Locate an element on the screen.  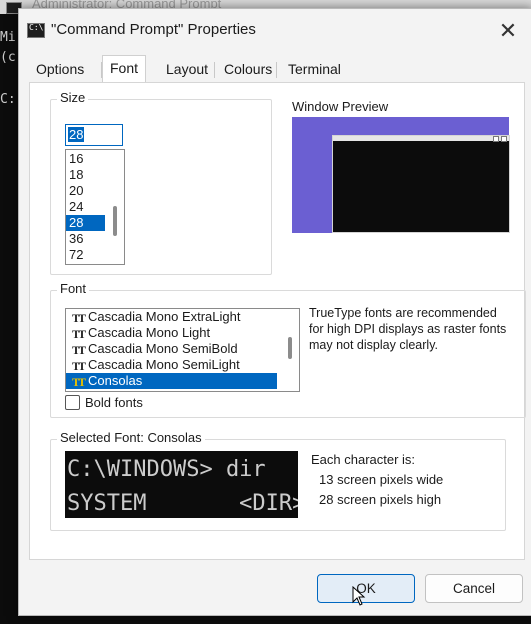
size-list-item: 72 is located at coordinates (95, 255).